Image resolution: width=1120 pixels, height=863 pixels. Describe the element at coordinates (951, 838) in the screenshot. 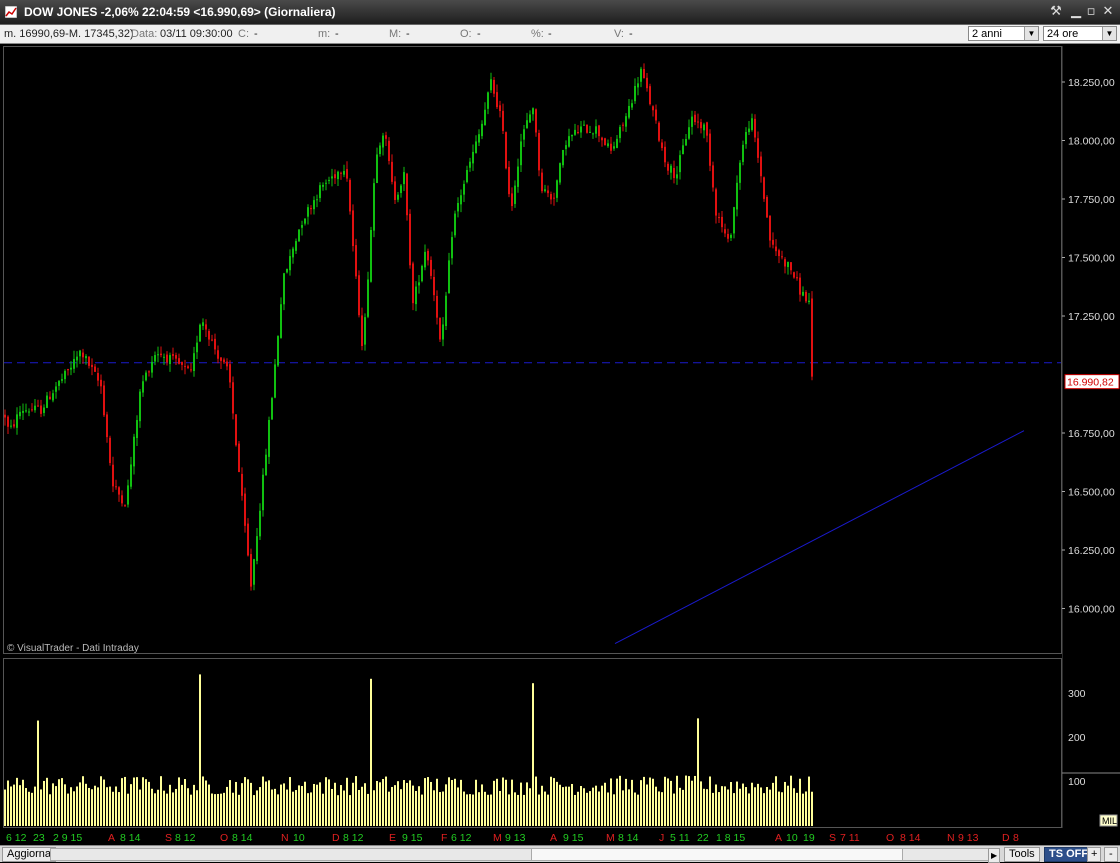

I see `date-axis-label: N` at that location.